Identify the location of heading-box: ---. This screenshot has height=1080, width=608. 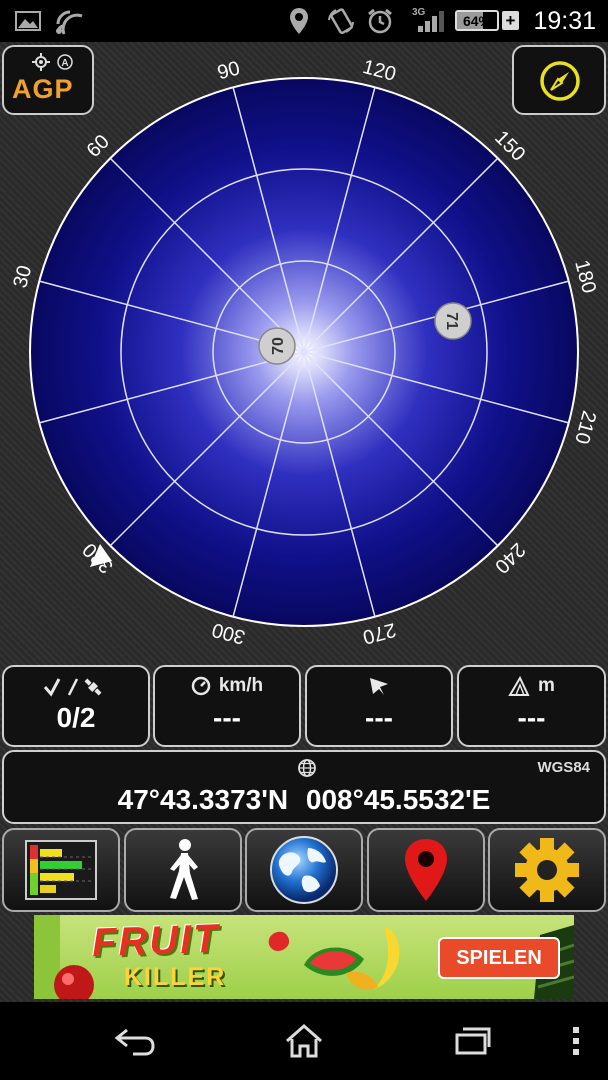
(379, 706).